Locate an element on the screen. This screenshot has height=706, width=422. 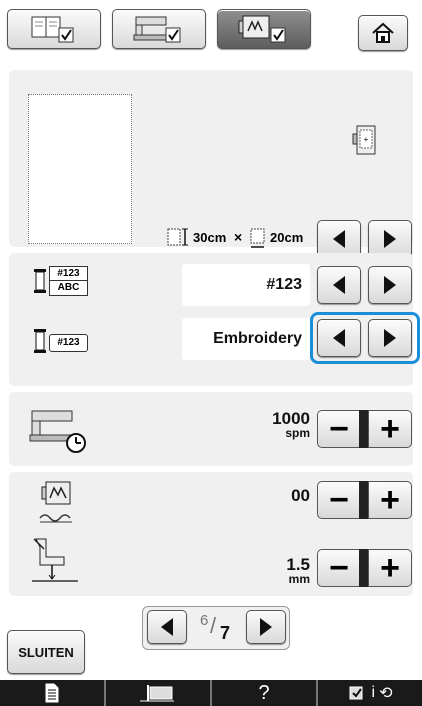
hoop-times-sign: × is located at coordinates (238, 237).